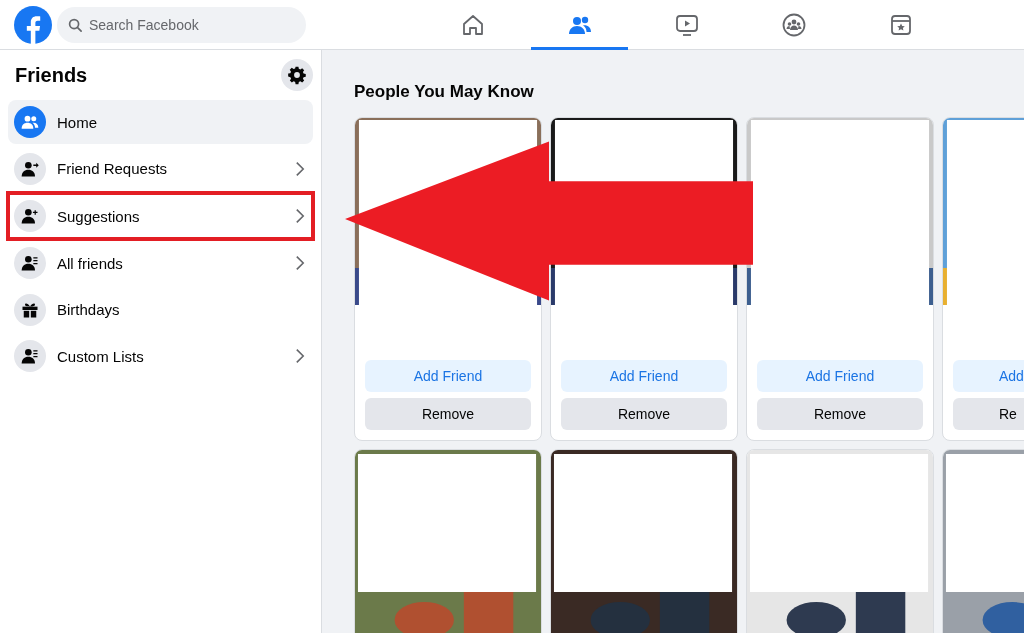 The image size is (1024, 633). What do you see at coordinates (988, 414) in the screenshot?
I see `remove-button: Re` at bounding box center [988, 414].